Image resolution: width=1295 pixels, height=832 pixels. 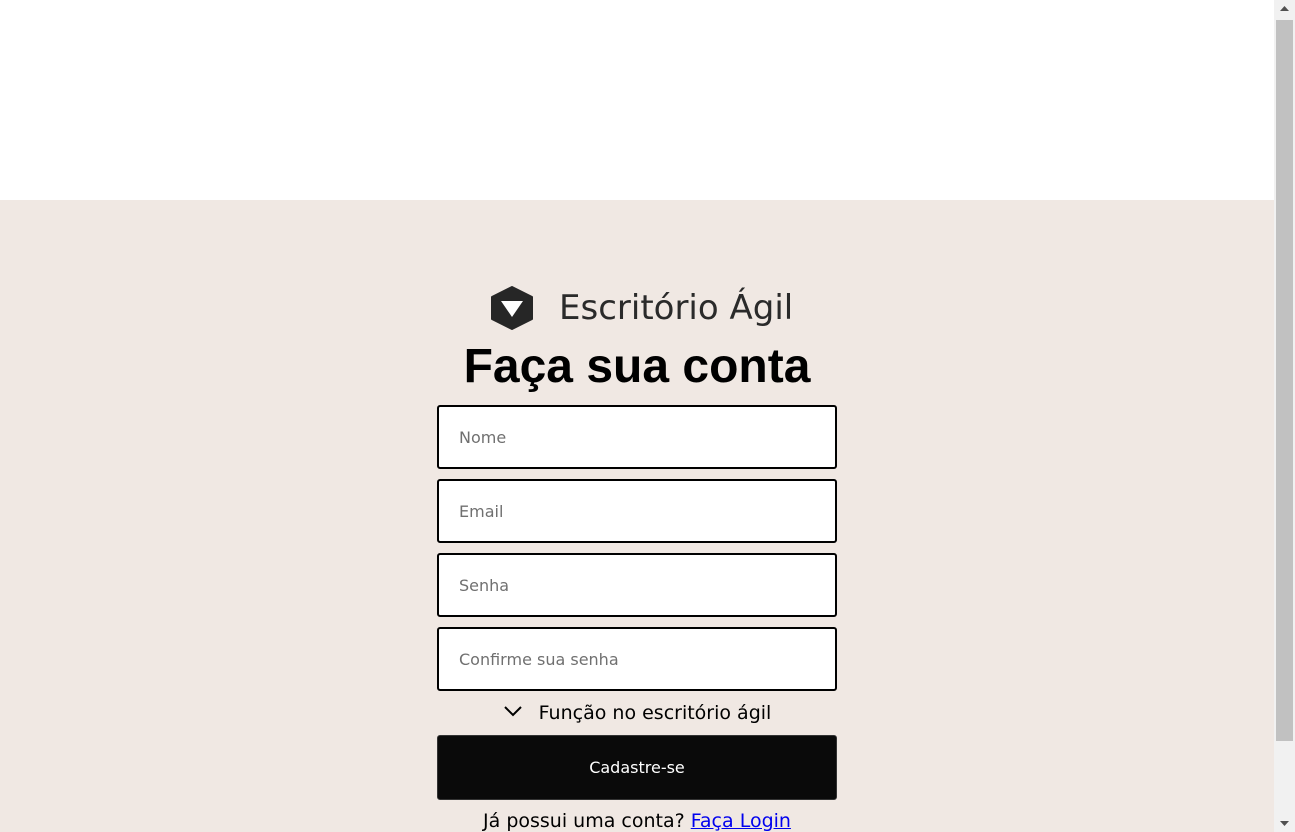 What do you see at coordinates (741, 821) in the screenshot?
I see `login-link: Faça Login` at bounding box center [741, 821].